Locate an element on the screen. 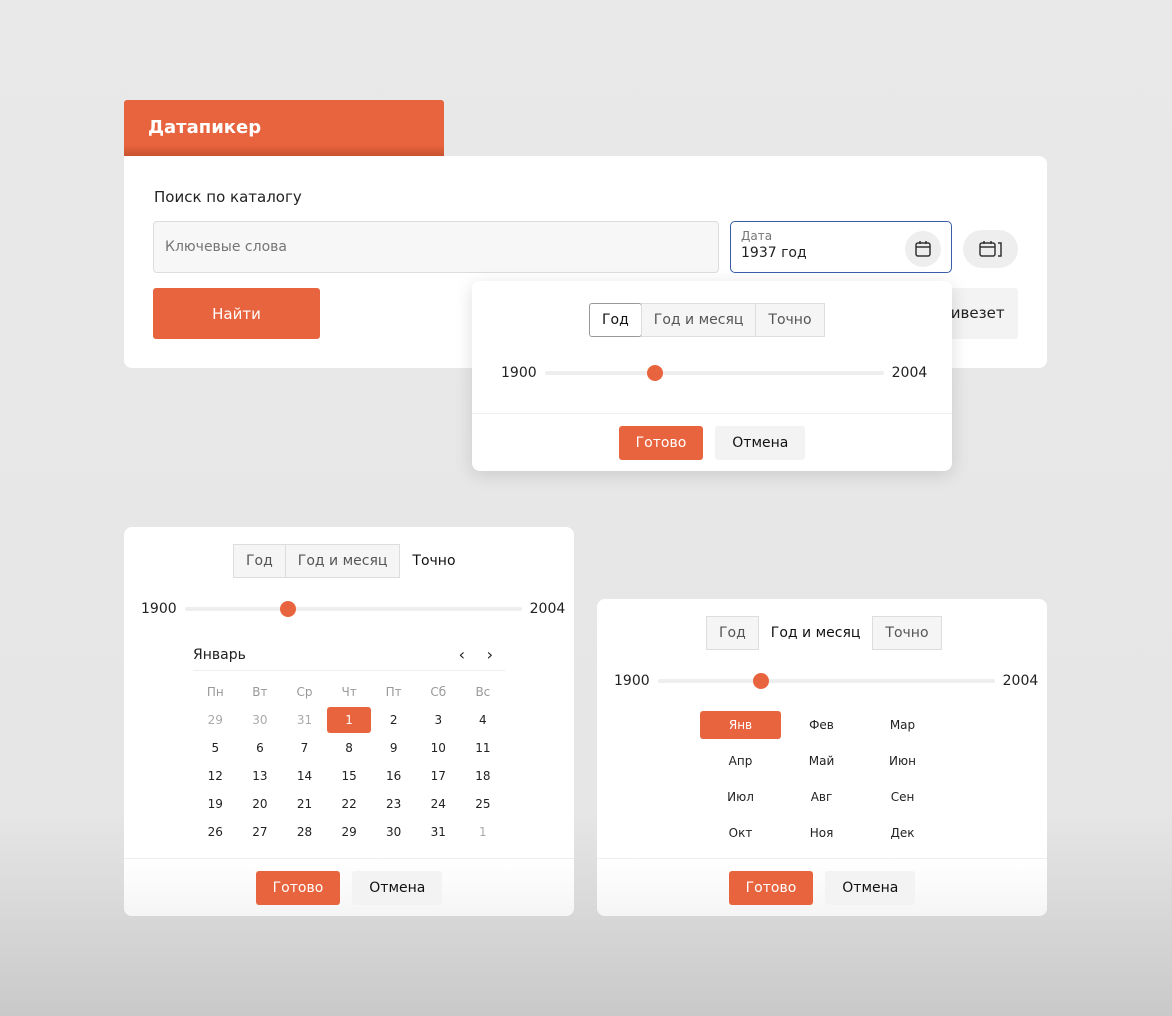  weekday-label: Пт is located at coordinates (393, 692).